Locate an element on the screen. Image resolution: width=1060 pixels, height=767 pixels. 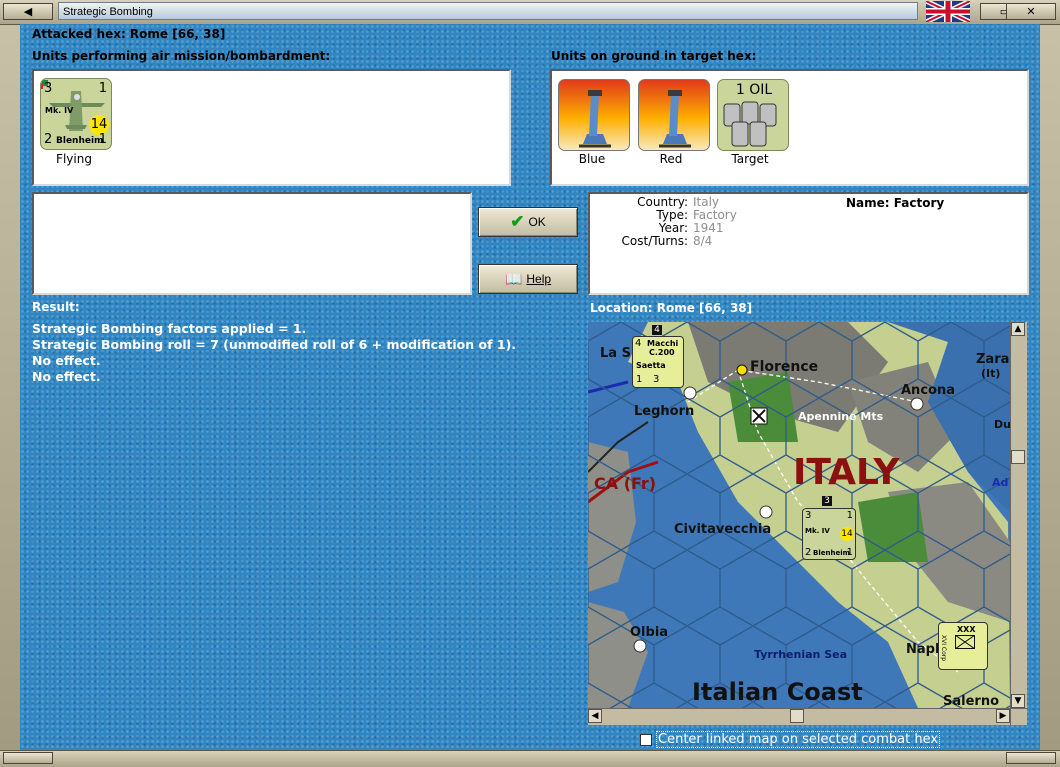
infantry-symbol-icon is located at coordinates (965, 642).